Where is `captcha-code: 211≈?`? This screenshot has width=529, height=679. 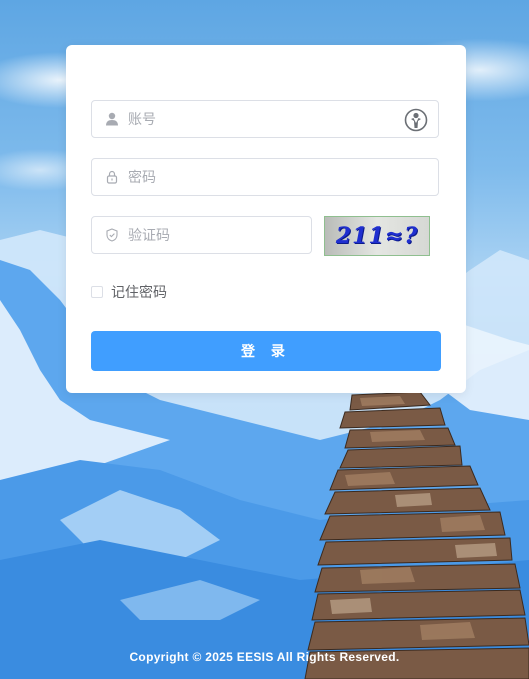 captcha-code: 211≈? is located at coordinates (377, 236).